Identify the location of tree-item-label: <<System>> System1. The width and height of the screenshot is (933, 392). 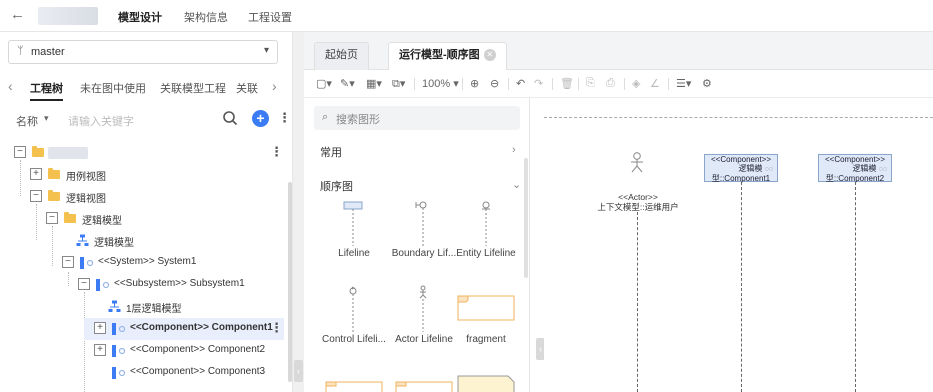
(147, 261).